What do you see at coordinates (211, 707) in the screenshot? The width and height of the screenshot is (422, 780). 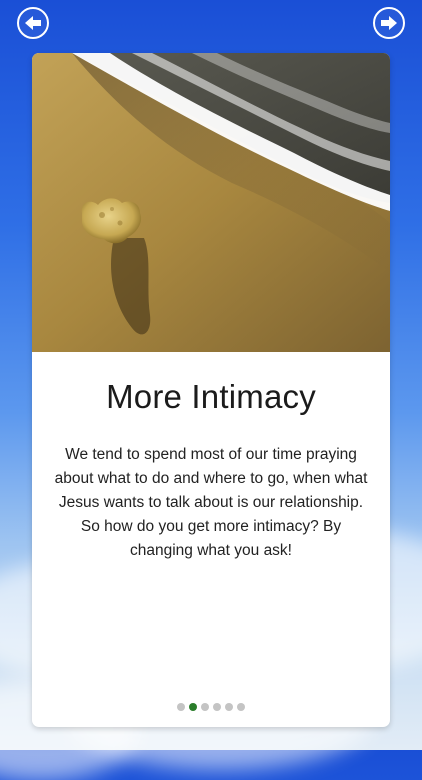 I see `page-indicator` at bounding box center [211, 707].